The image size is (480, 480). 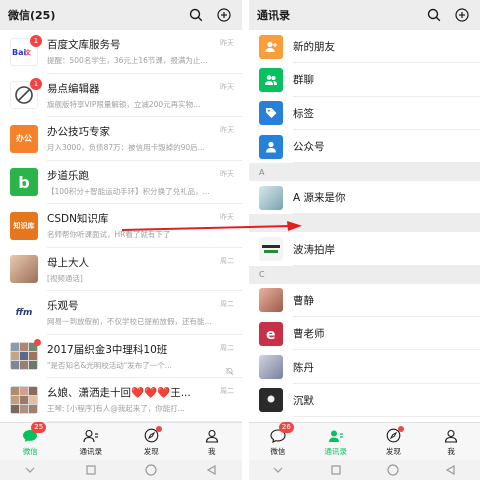 I want to click on tab-chats: 26 微信, so click(x=278, y=440).